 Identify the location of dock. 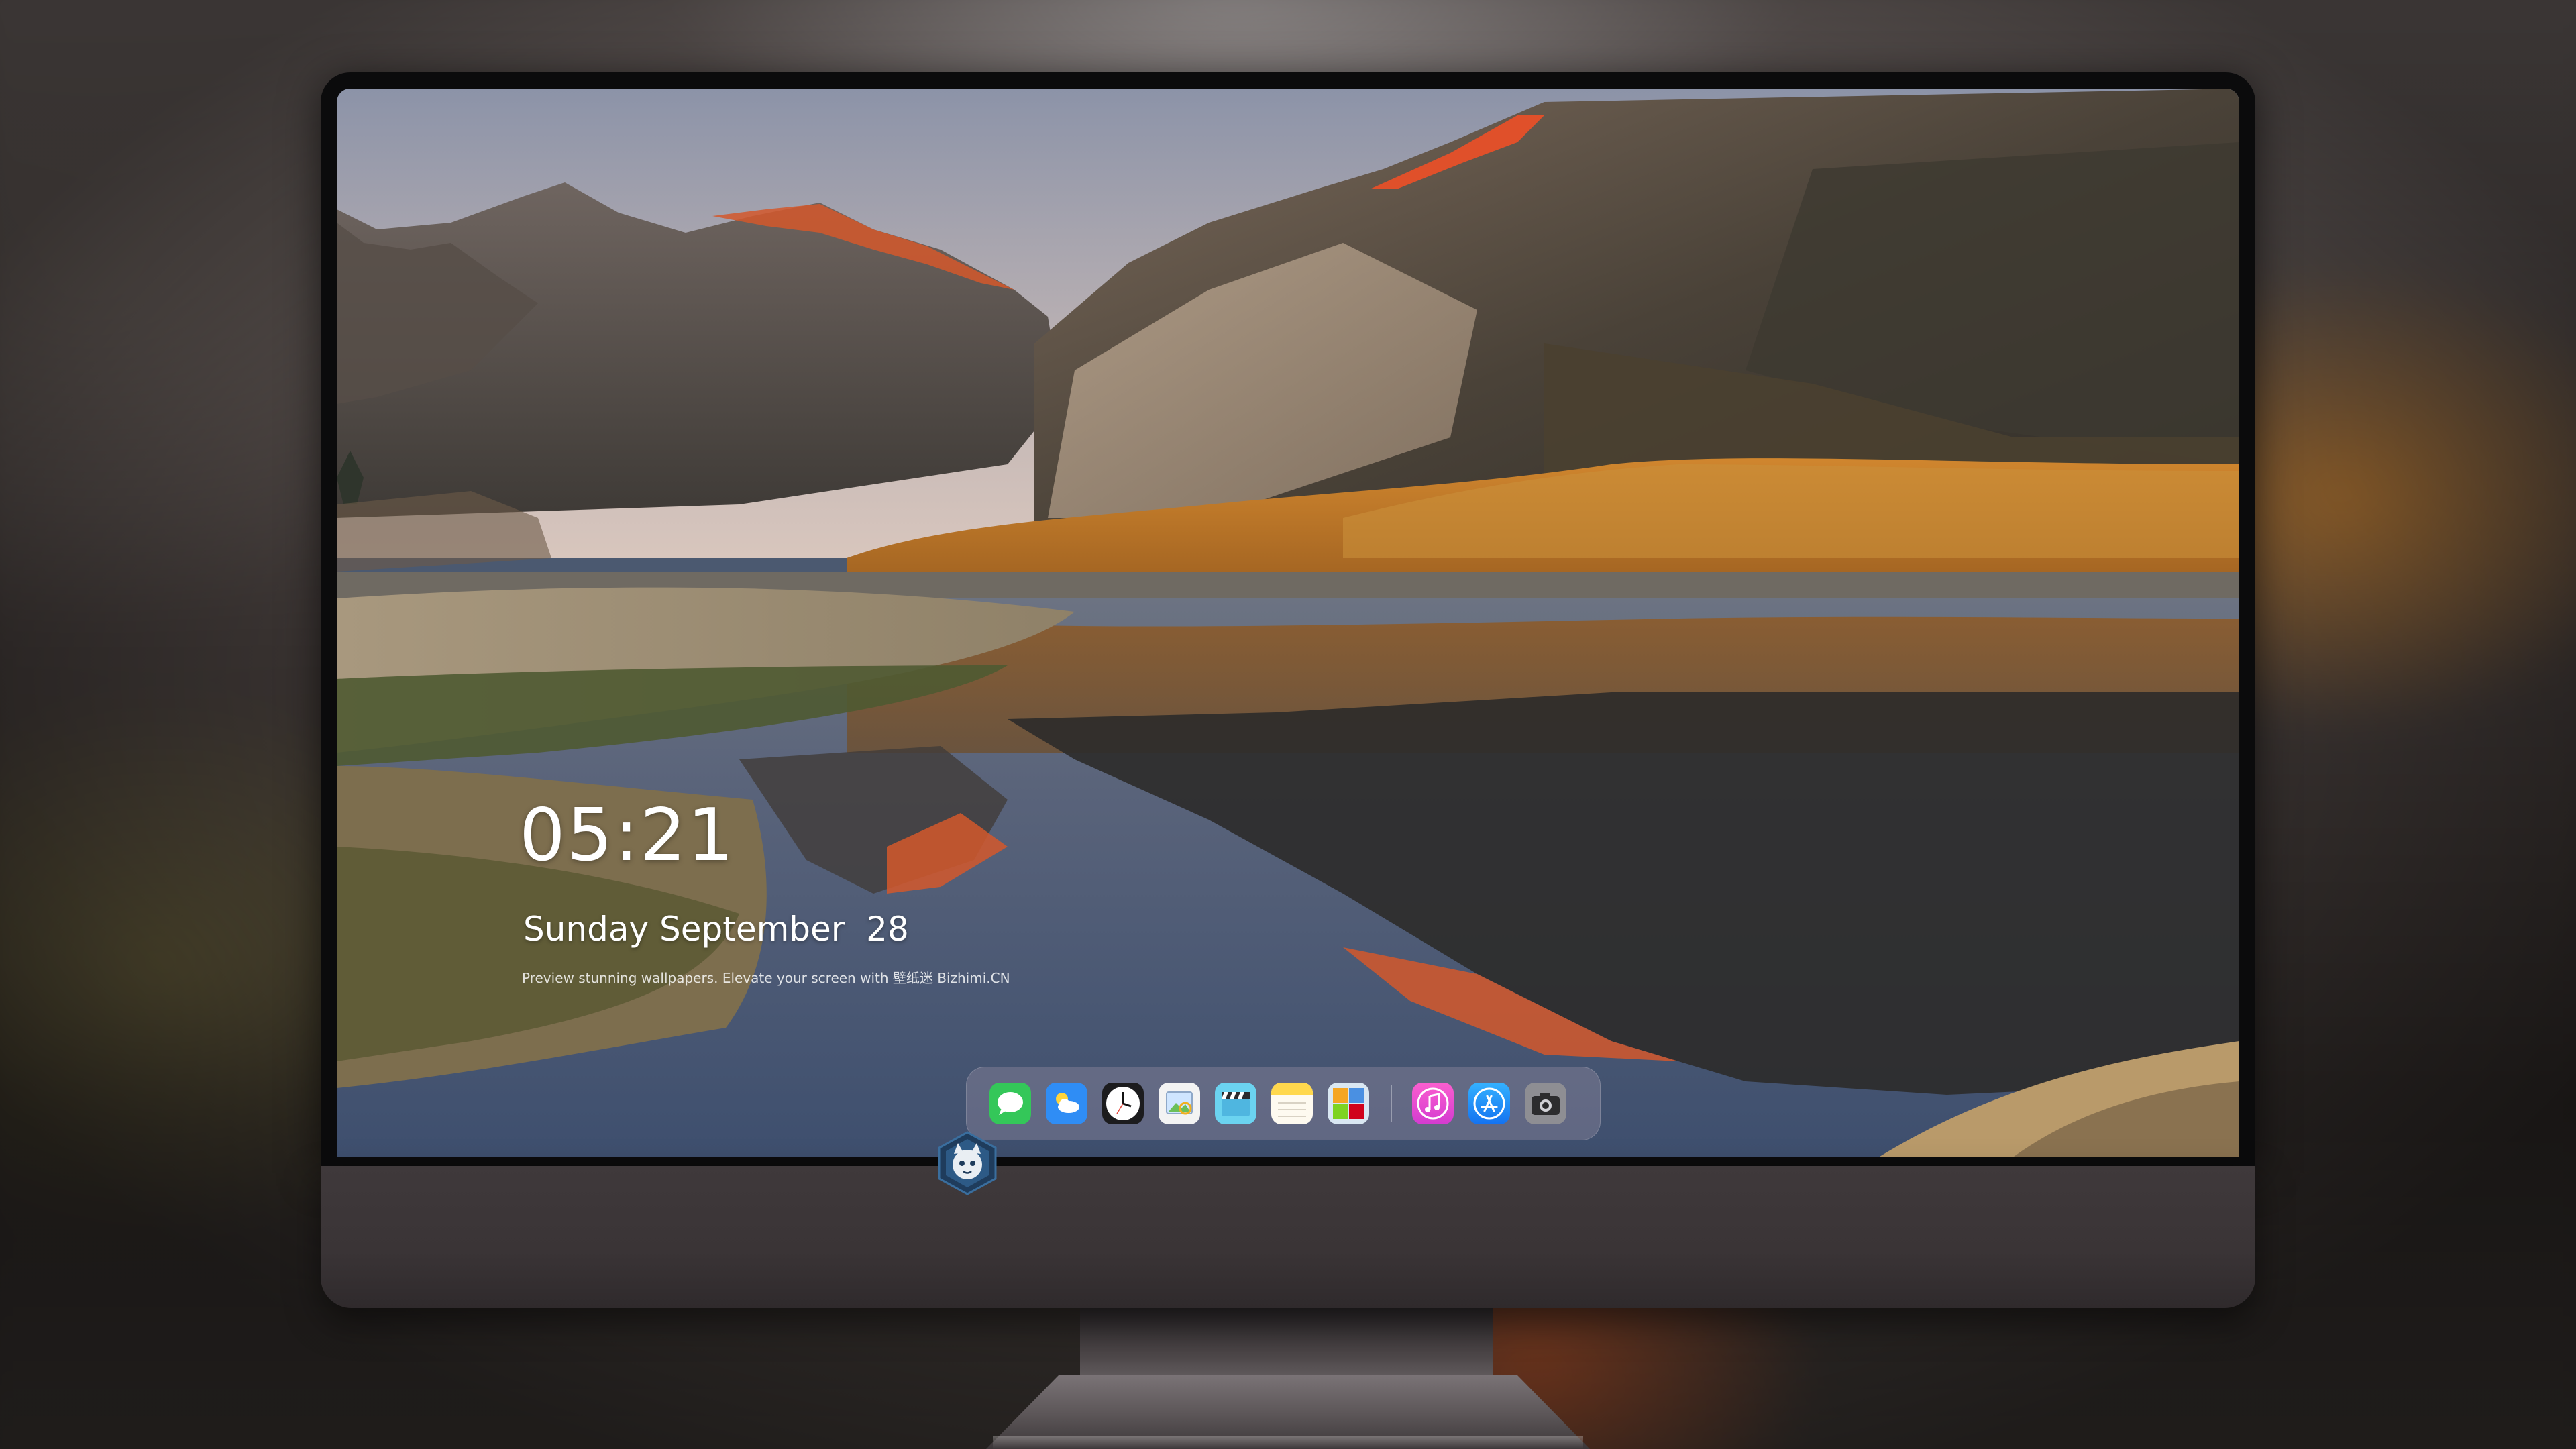
(1283, 1103).